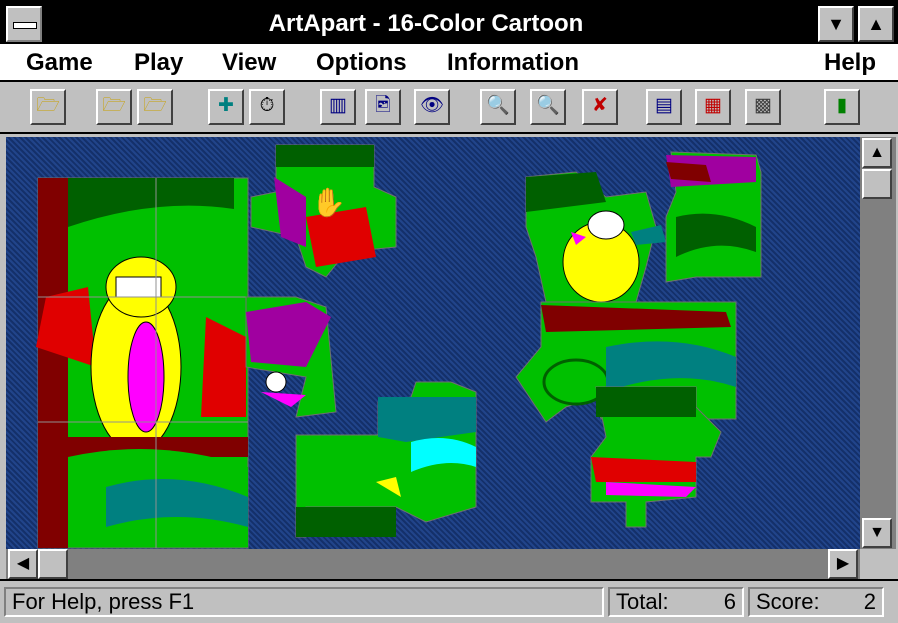 Image resolution: width=898 pixels, height=623 pixels. What do you see at coordinates (142, 363) in the screenshot?
I see `assembled-piece-group-left` at bounding box center [142, 363].